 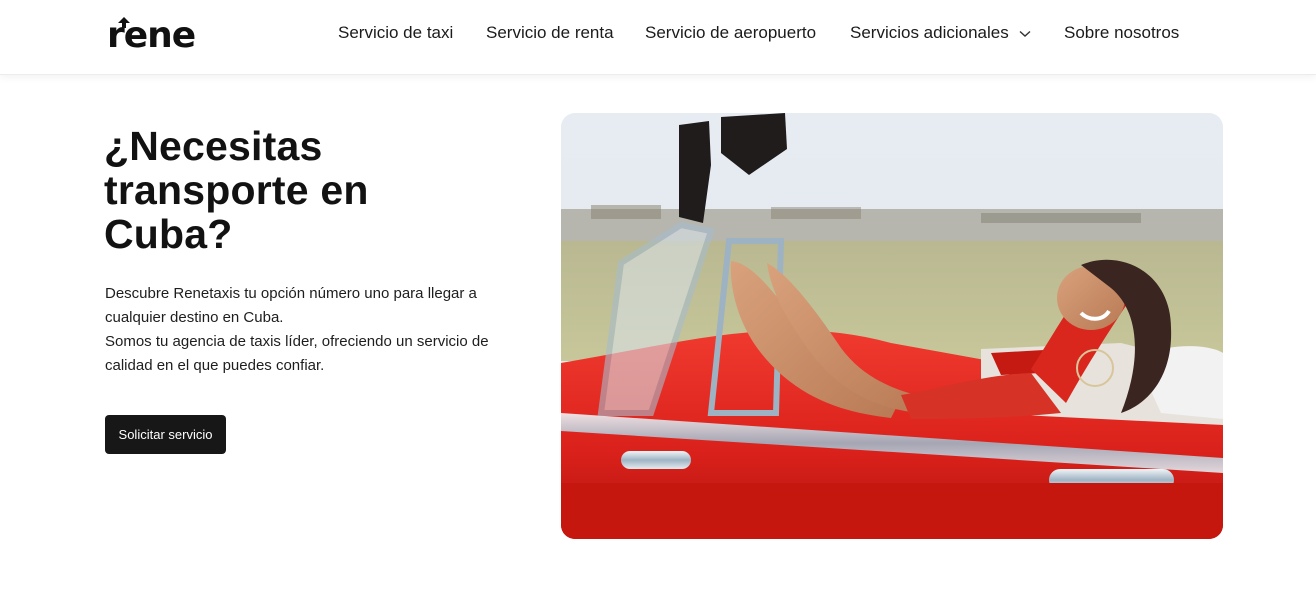 What do you see at coordinates (929, 32) in the screenshot?
I see `nav-item-servicios-adicionales-label: Servicios adicionales` at bounding box center [929, 32].